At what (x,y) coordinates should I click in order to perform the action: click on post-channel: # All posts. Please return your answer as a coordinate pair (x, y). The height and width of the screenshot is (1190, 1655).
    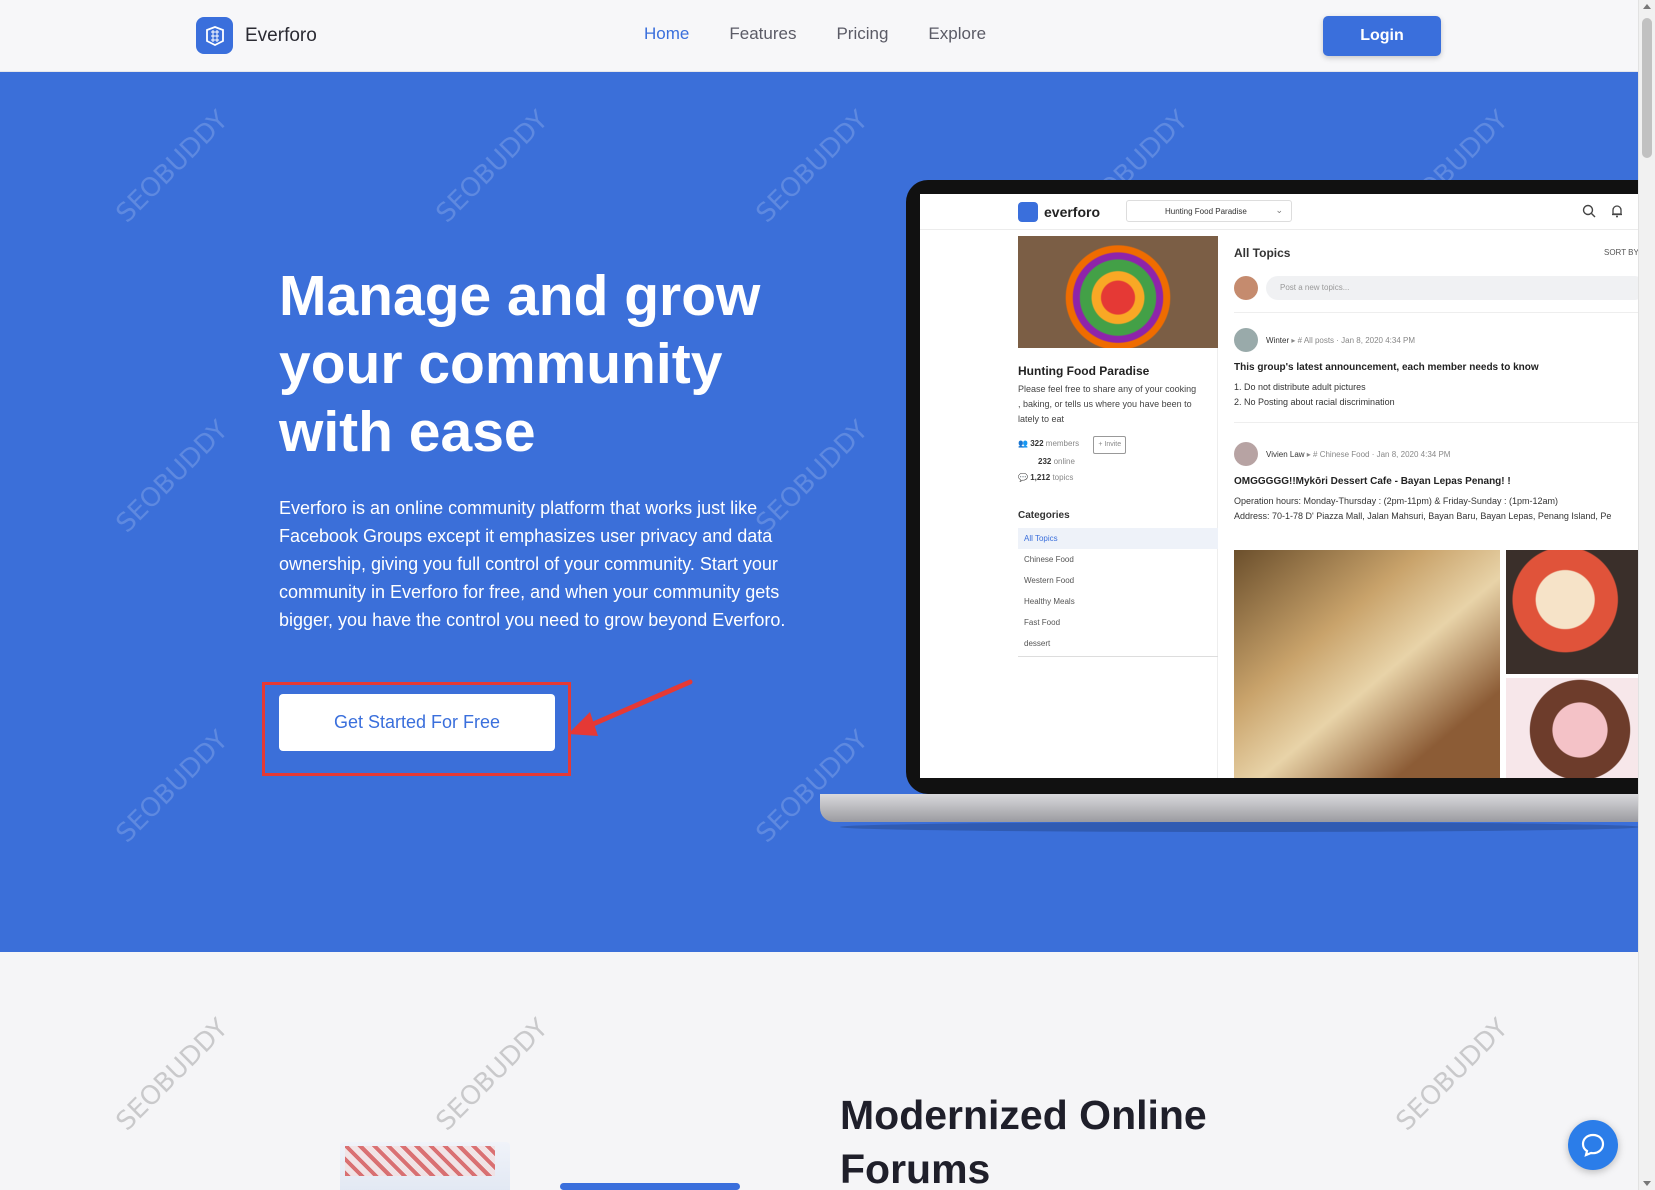
    Looking at the image, I should click on (1316, 340).